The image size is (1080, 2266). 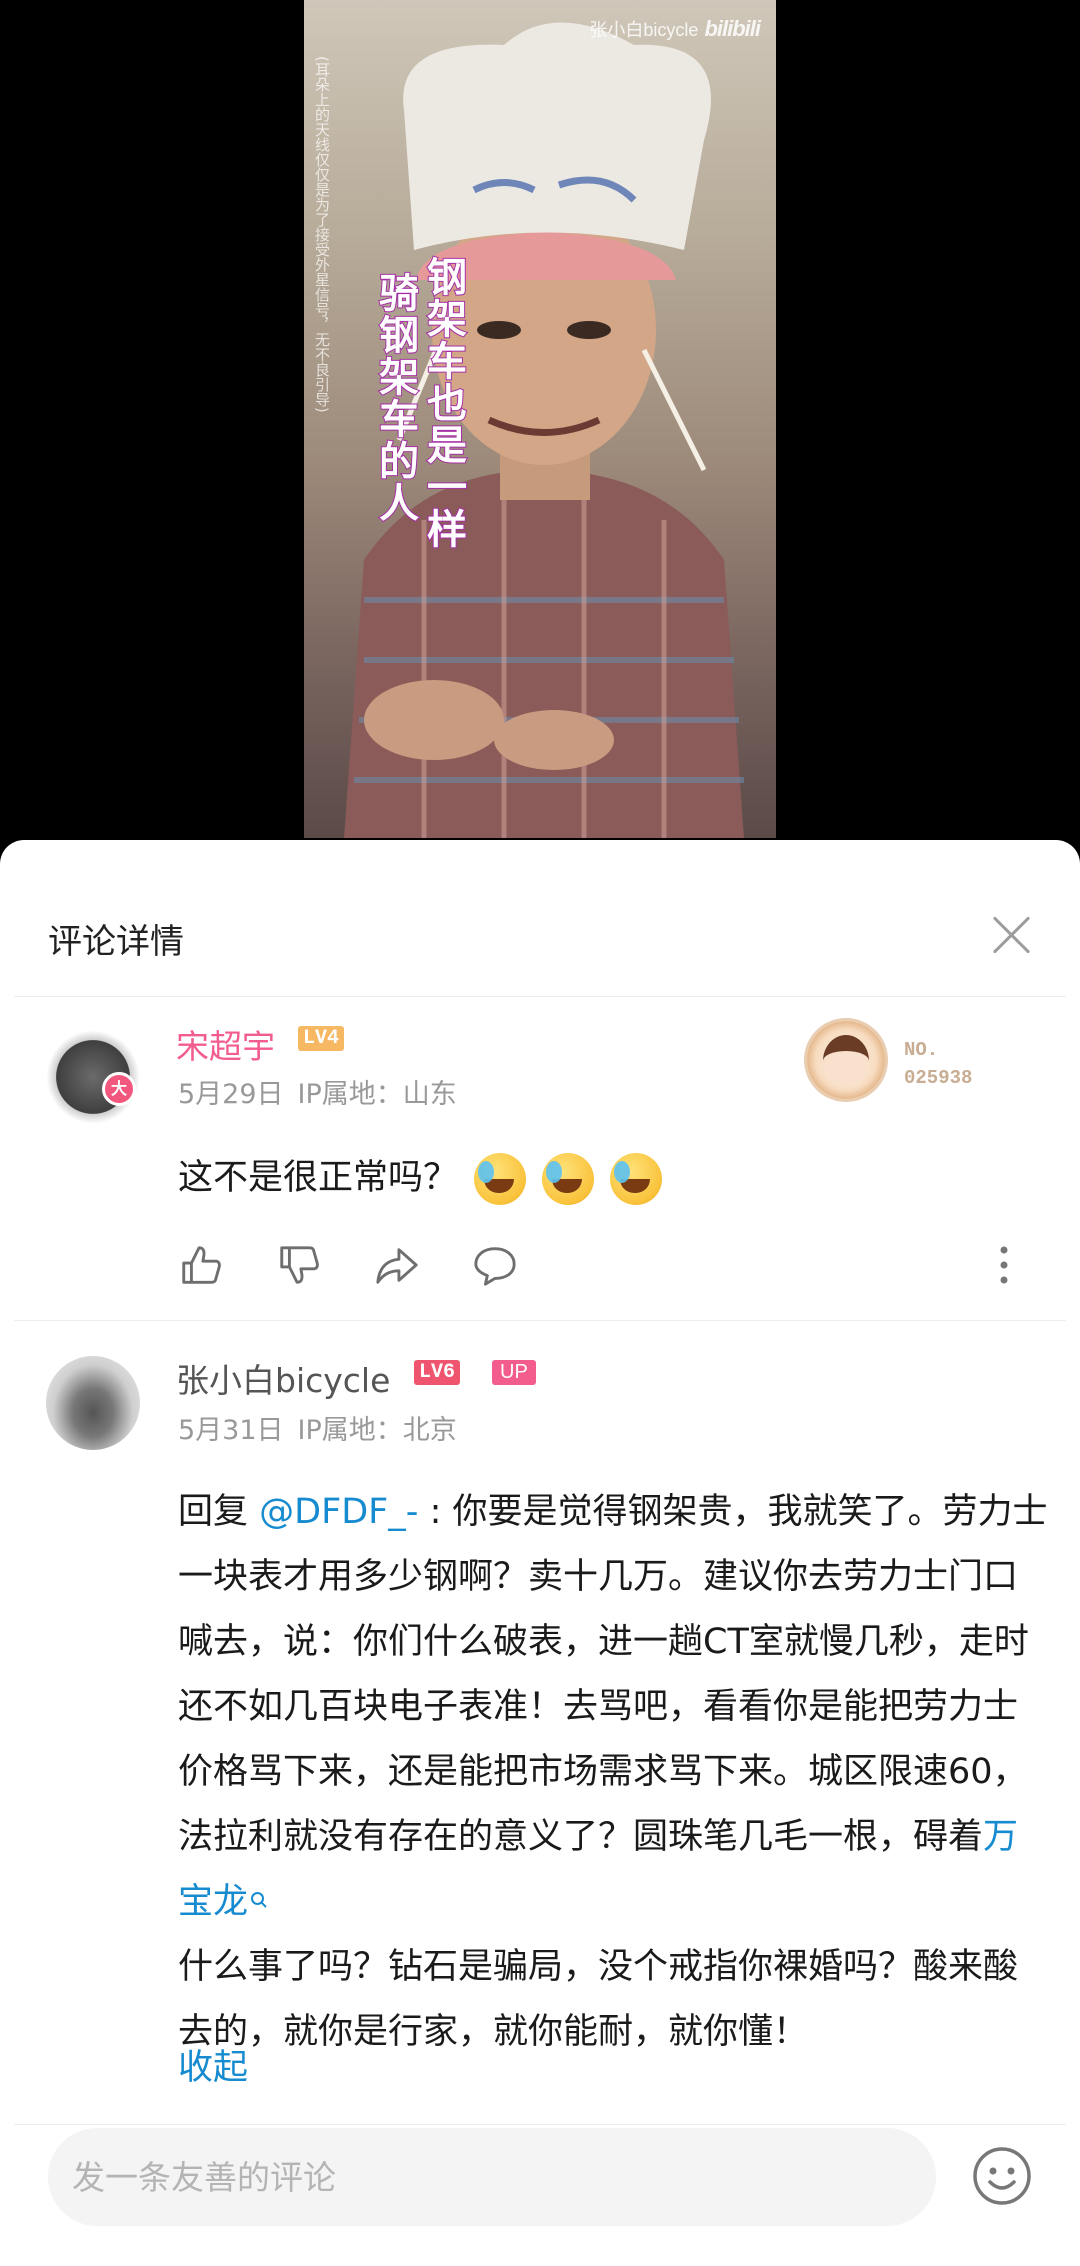 I want to click on watermark-channel: 张小白bicycle, so click(x=644, y=30).